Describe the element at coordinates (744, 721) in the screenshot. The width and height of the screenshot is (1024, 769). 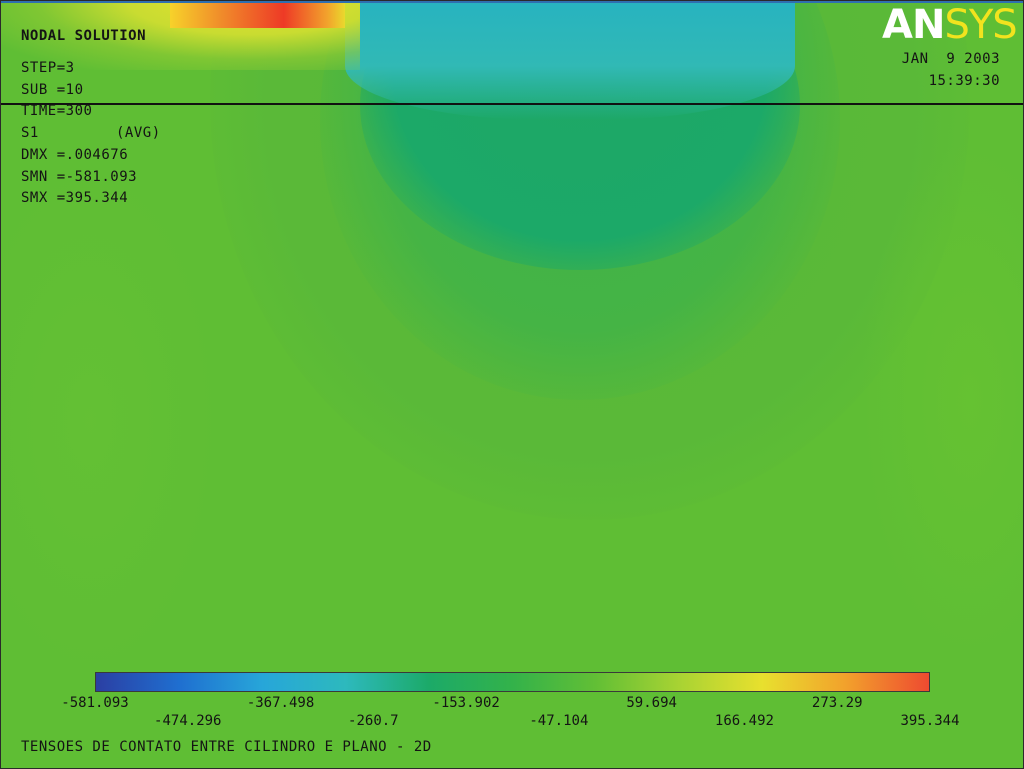
I see `legend-tick-label: 166.492` at that location.